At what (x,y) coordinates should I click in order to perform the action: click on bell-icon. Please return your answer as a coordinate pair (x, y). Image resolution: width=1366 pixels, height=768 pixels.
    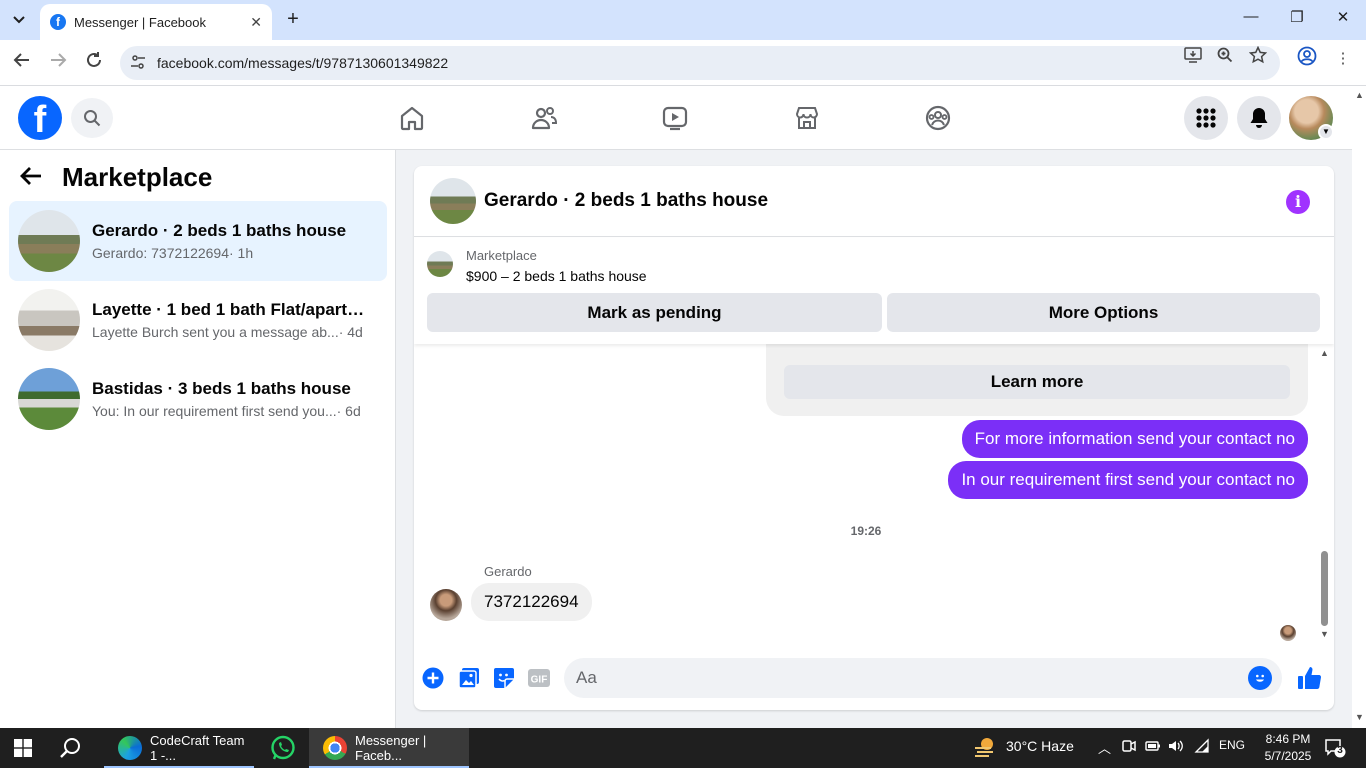
    Looking at the image, I should click on (1259, 118).